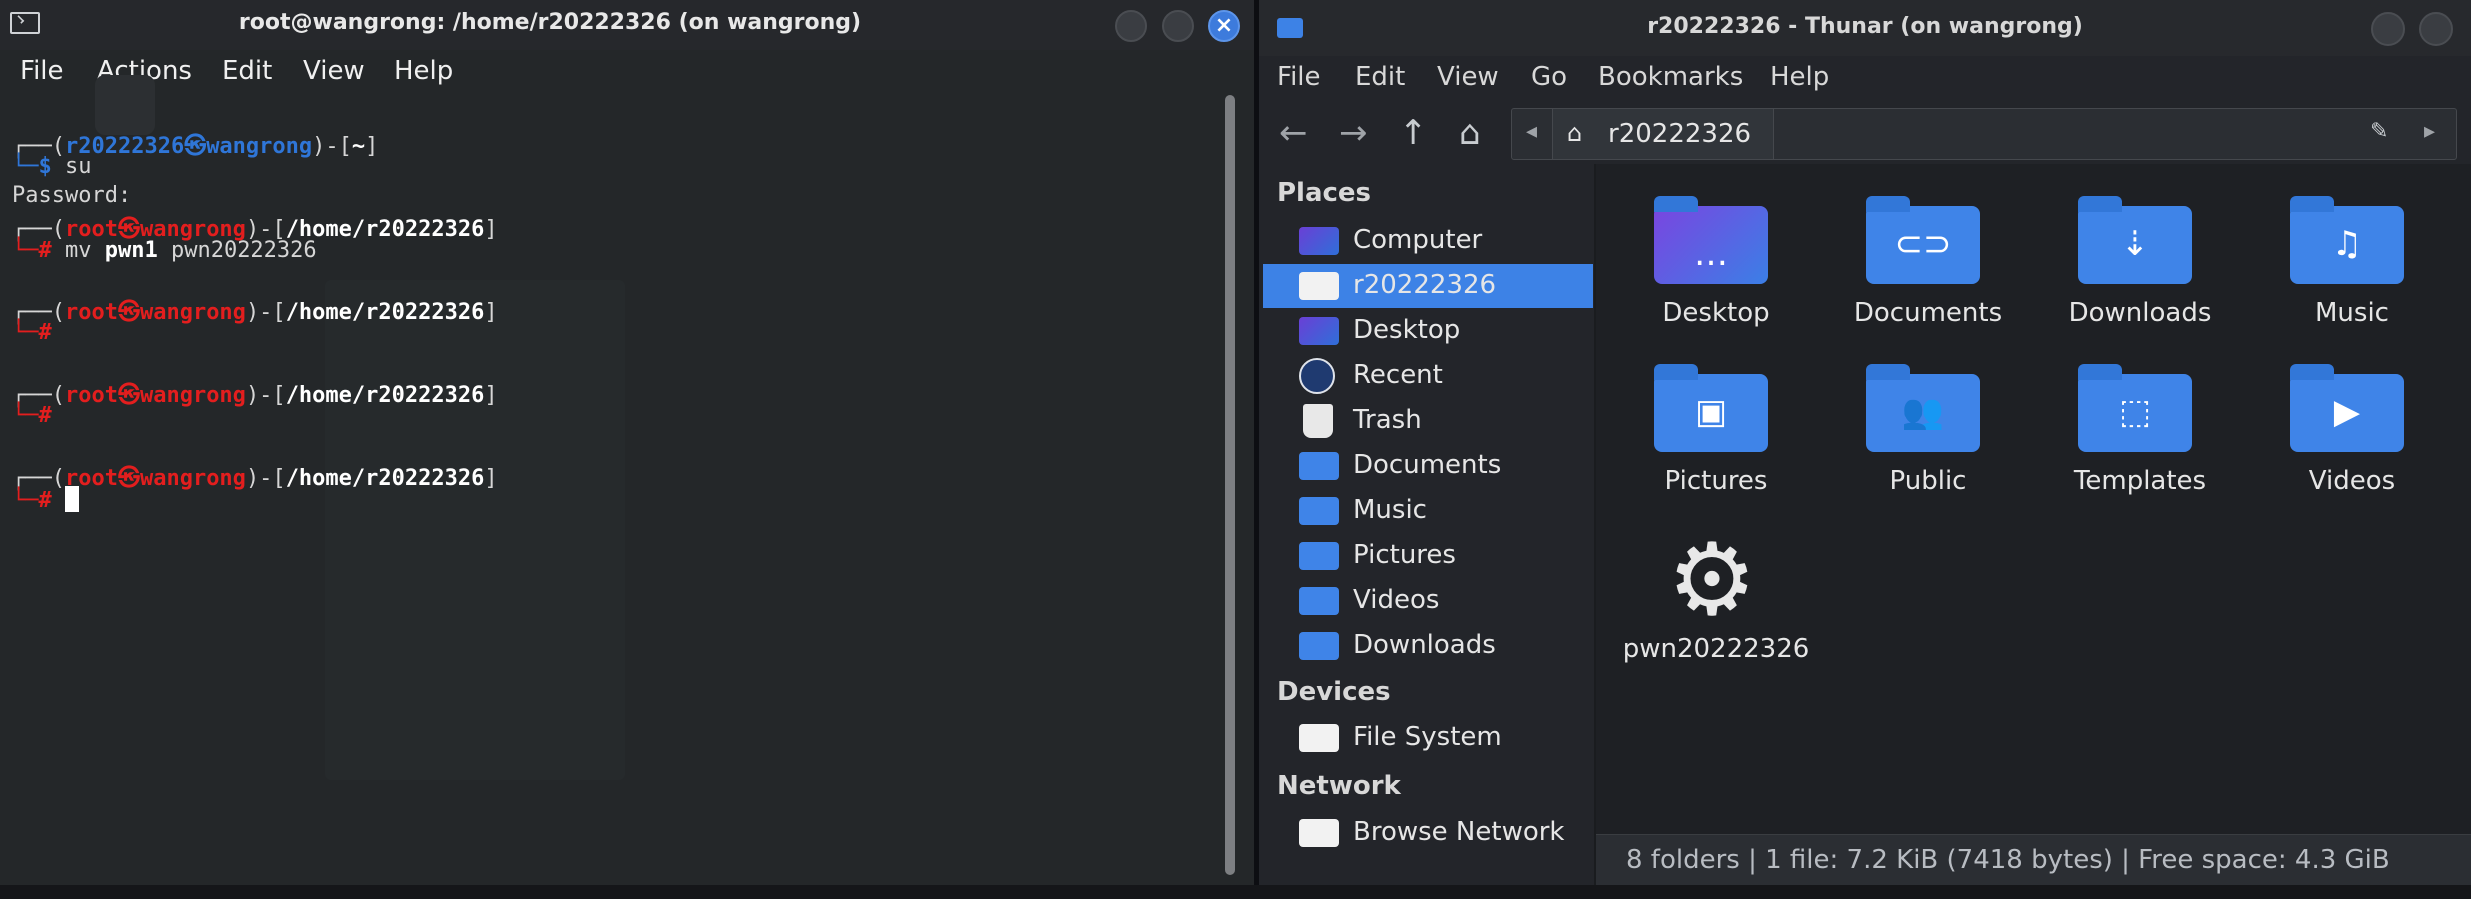  What do you see at coordinates (1319, 738) in the screenshot?
I see `drive-icon` at bounding box center [1319, 738].